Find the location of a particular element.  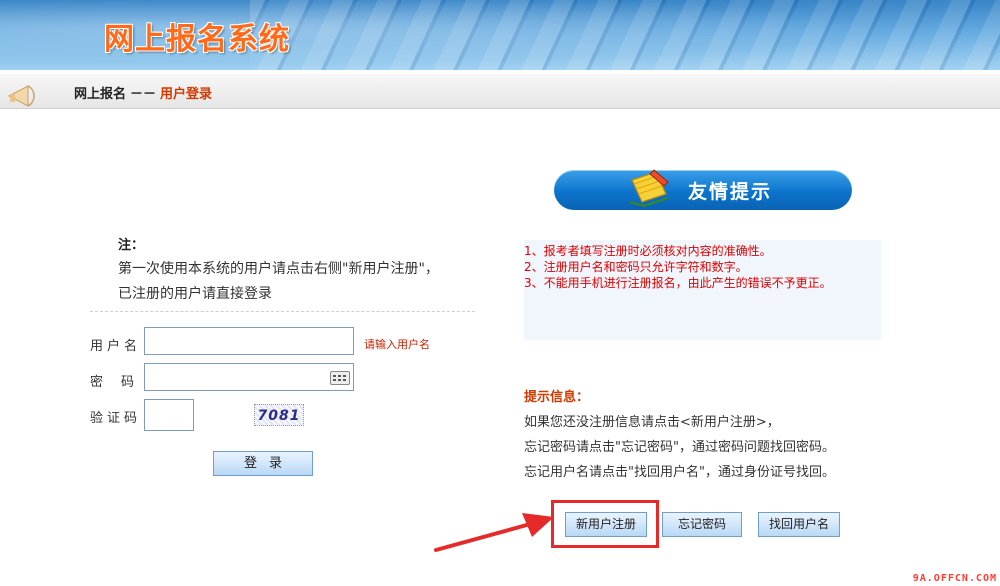

info-line-1: 如果您还没注册信息请点击<新用户注册>， is located at coordinates (652, 422).